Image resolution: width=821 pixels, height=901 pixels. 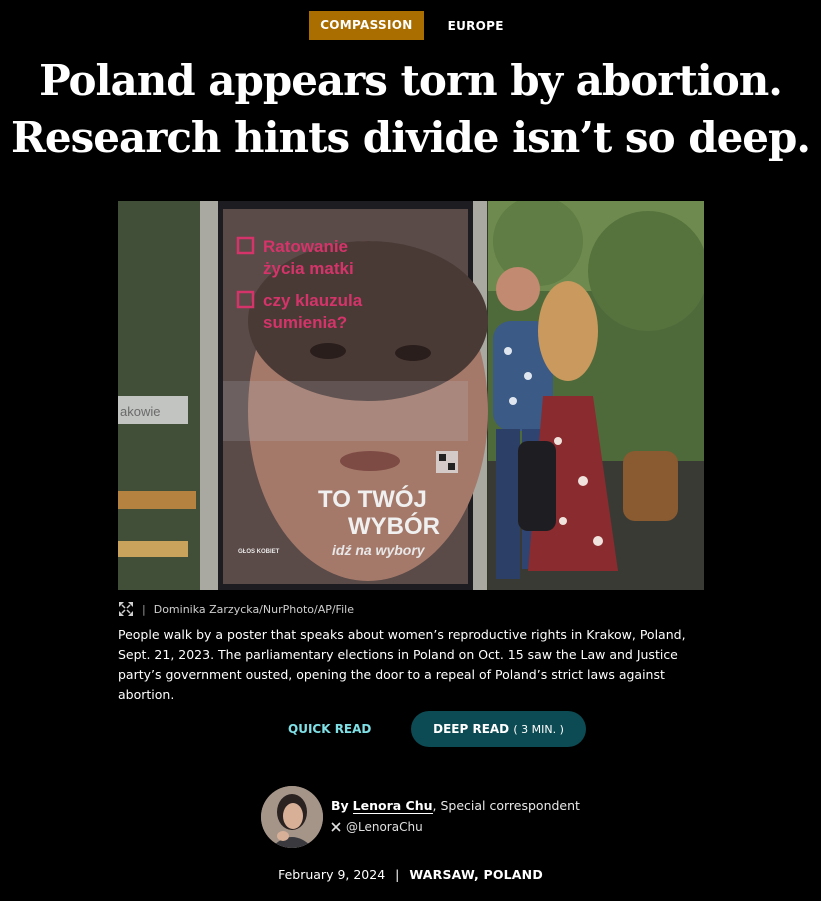 I want to click on poster-big-2: WYBÓR, so click(x=394, y=526).